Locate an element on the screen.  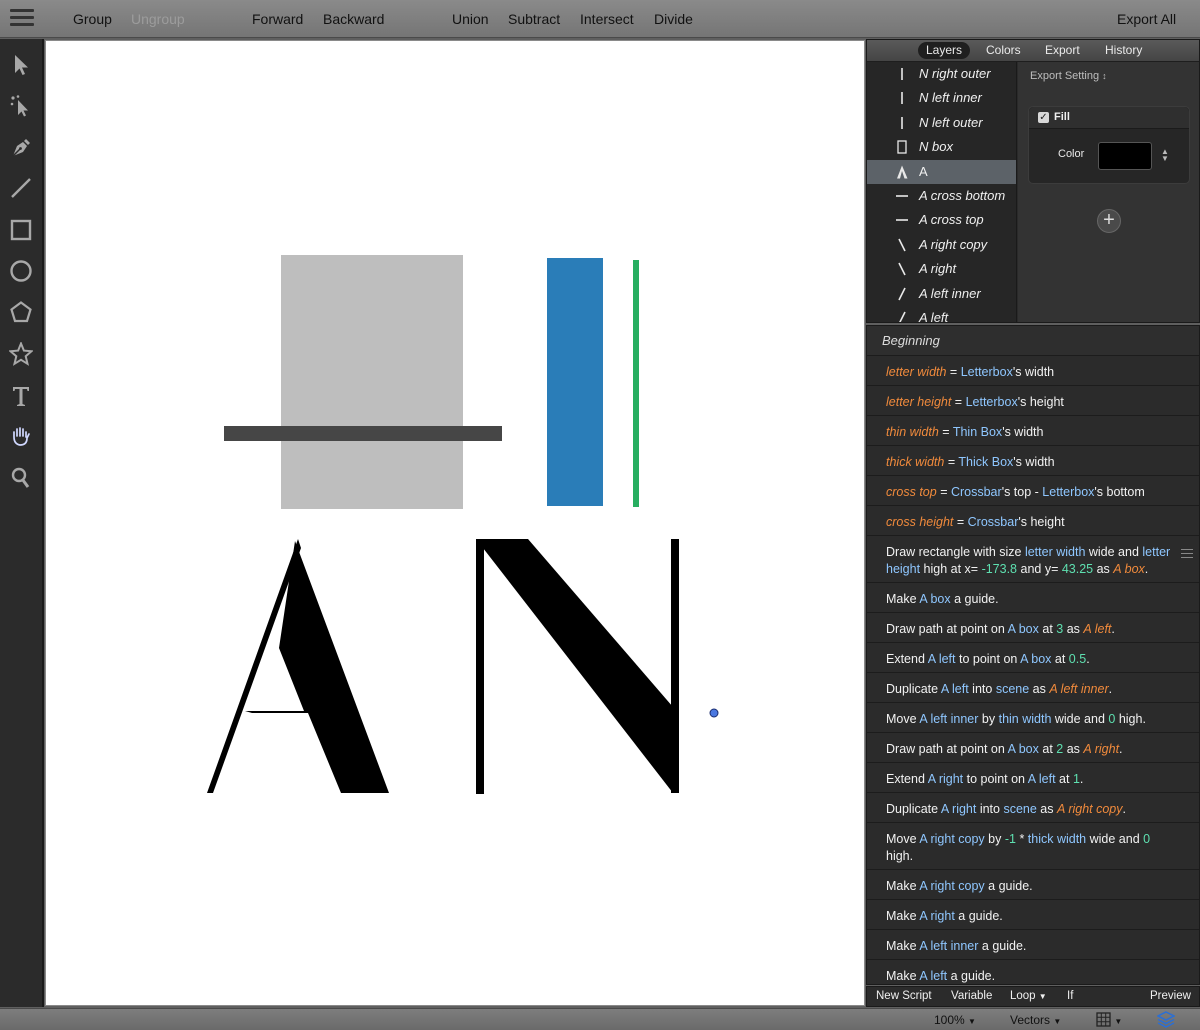
layer-row: A cross bottom is located at coordinates (941, 196).